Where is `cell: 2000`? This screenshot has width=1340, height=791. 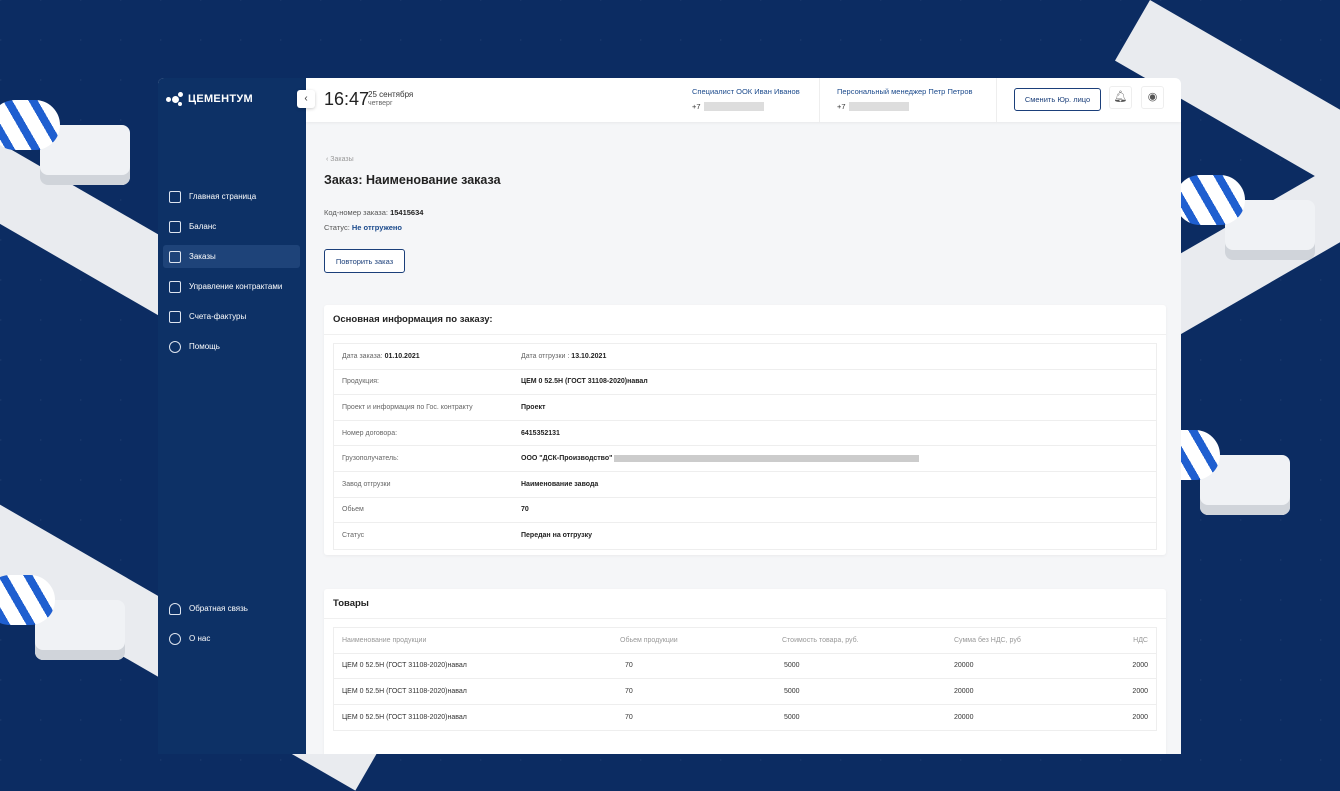 cell: 2000 is located at coordinates (1140, 691).